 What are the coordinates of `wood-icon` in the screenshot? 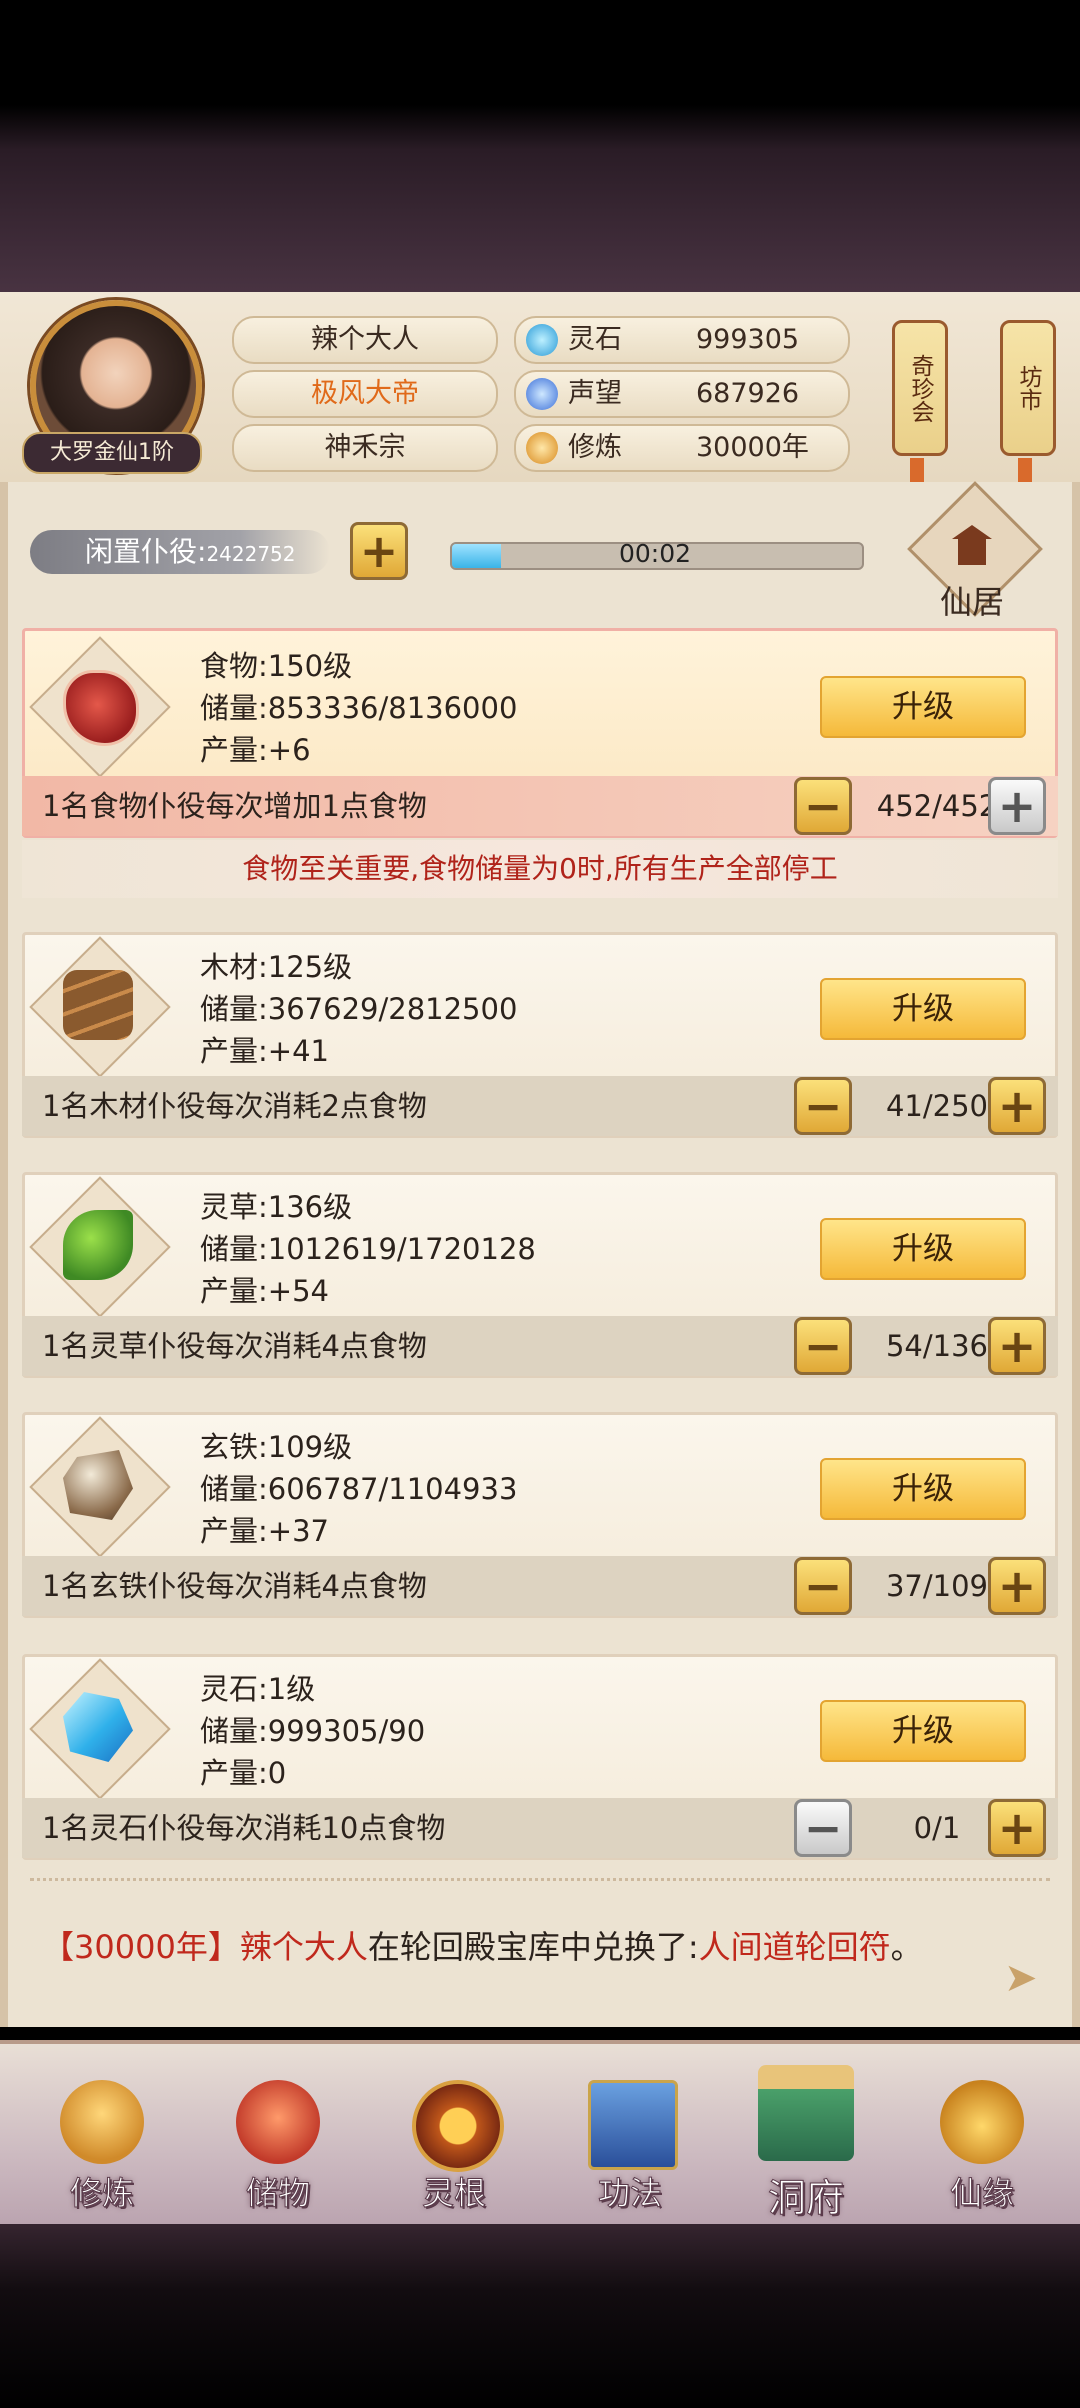 It's located at (100, 1007).